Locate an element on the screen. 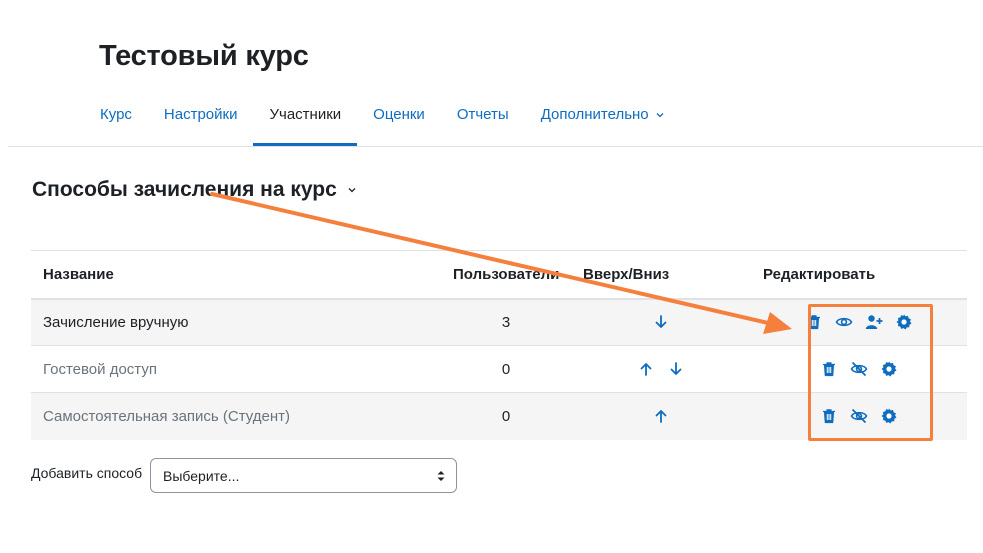  table-row: Гостевой доступ 0 is located at coordinates (499, 369).